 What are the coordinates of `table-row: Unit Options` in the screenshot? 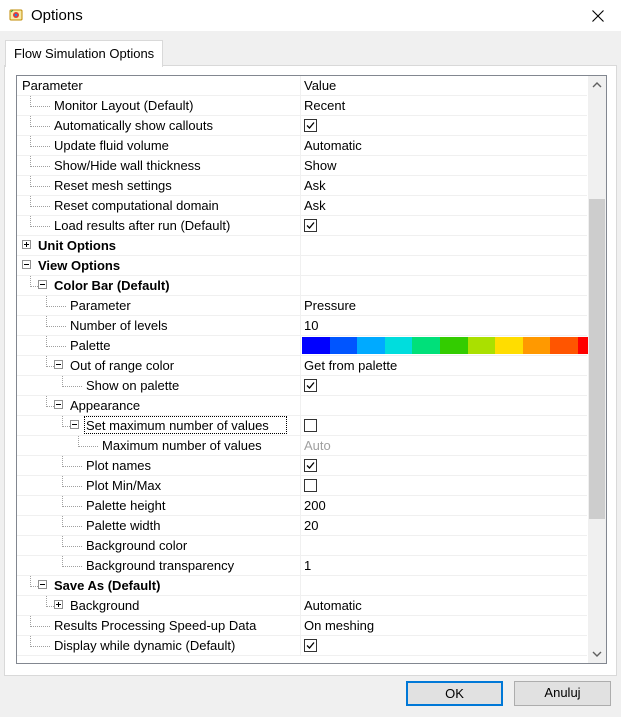 It's located at (302, 246).